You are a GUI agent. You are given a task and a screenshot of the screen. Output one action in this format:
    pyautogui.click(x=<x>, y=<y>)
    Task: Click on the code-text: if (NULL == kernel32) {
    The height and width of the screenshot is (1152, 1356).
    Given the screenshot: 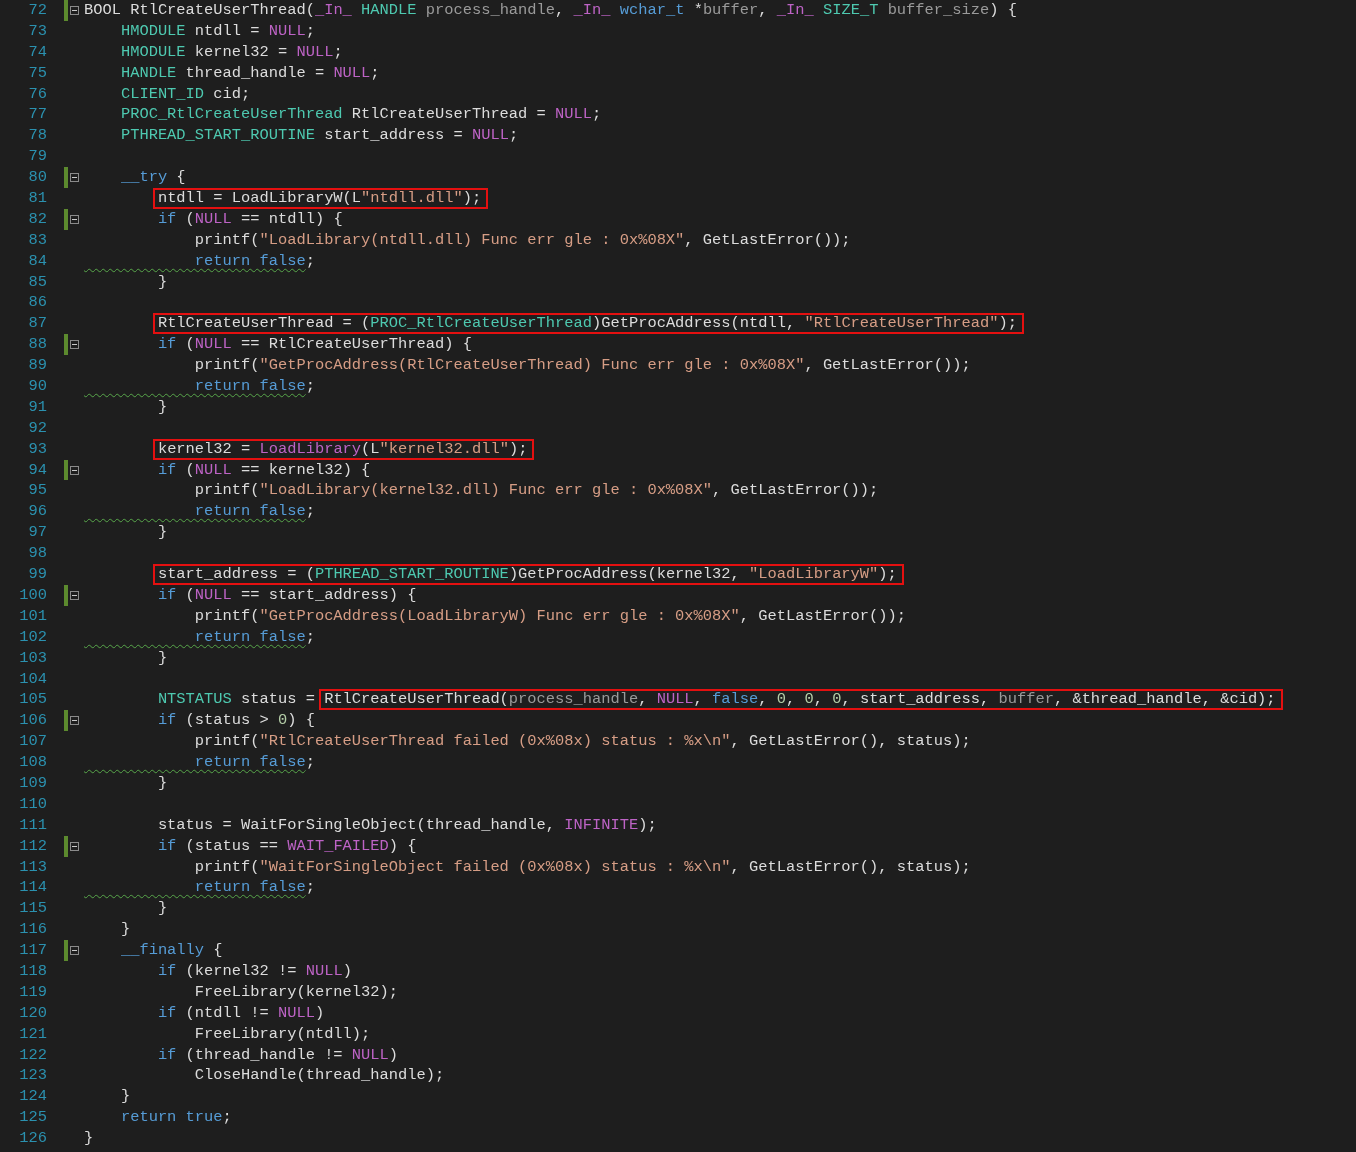 What is the action you would take?
    pyautogui.click(x=263, y=470)
    